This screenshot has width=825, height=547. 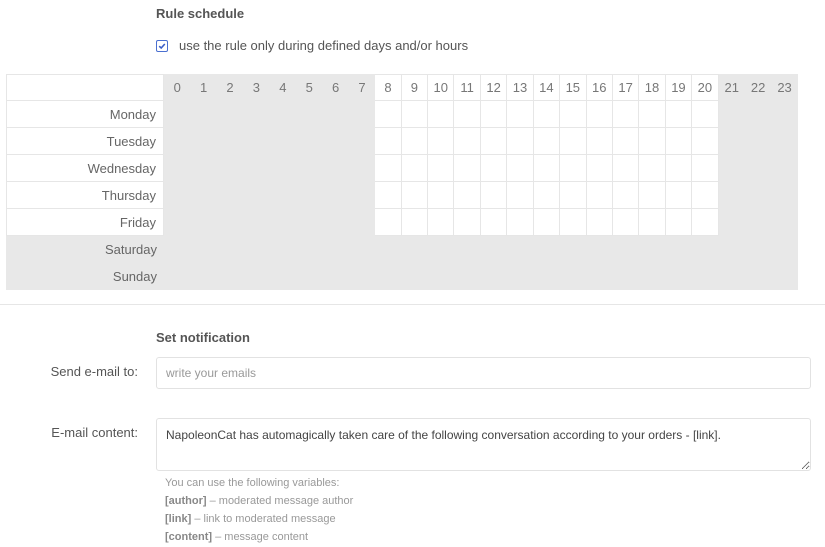 I want to click on hour-header-5: 5, so click(x=309, y=87).